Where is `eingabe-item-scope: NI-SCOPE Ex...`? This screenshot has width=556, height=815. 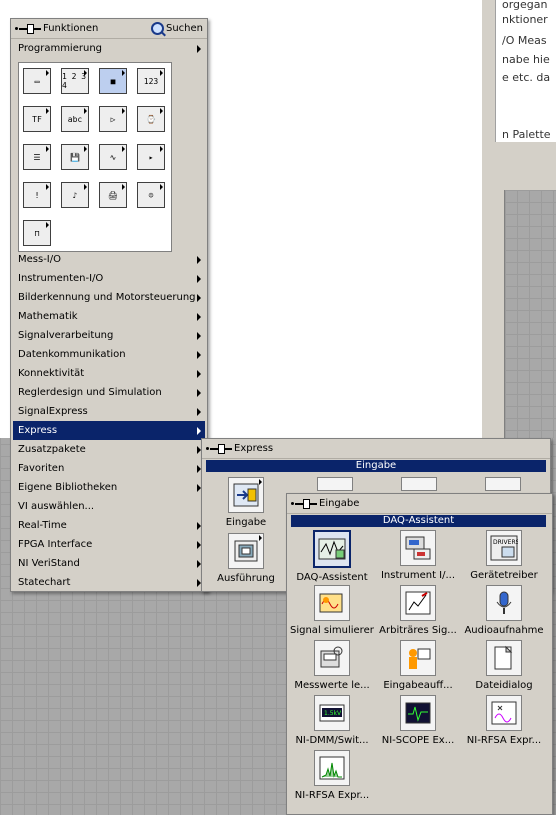
eingabe-item-scope: NI-SCOPE Ex... is located at coordinates (418, 720).